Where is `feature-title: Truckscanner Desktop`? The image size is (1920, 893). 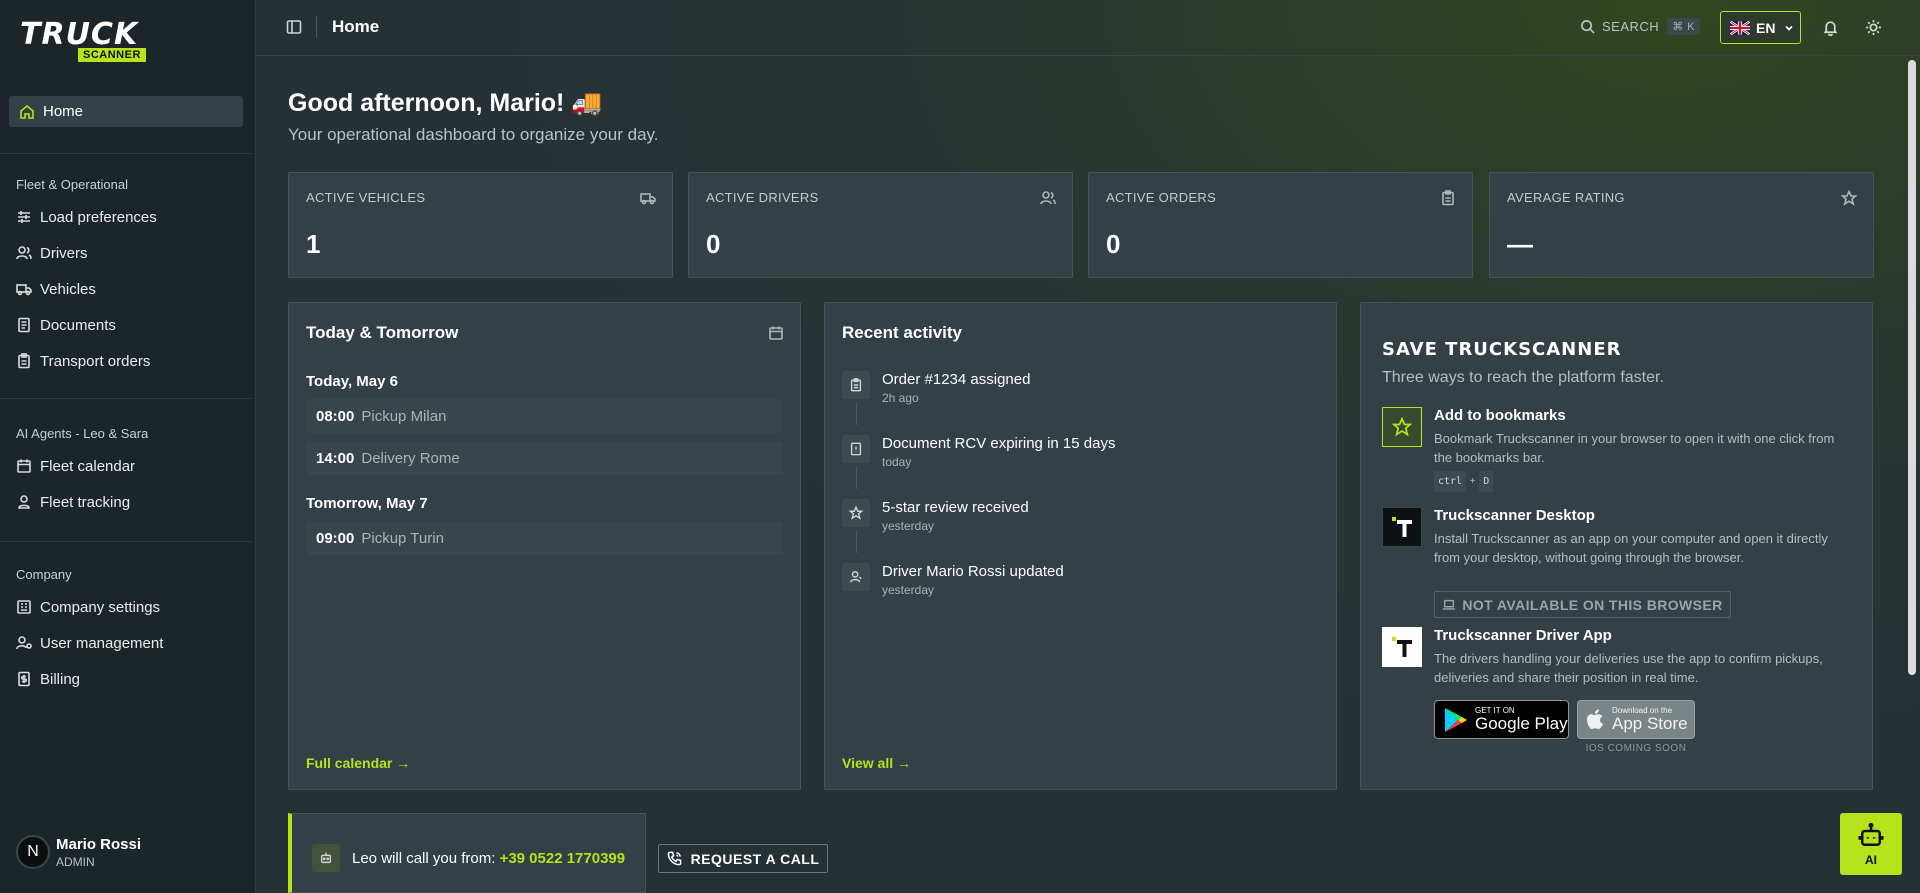
feature-title: Truckscanner Desktop is located at coordinates (1514, 515).